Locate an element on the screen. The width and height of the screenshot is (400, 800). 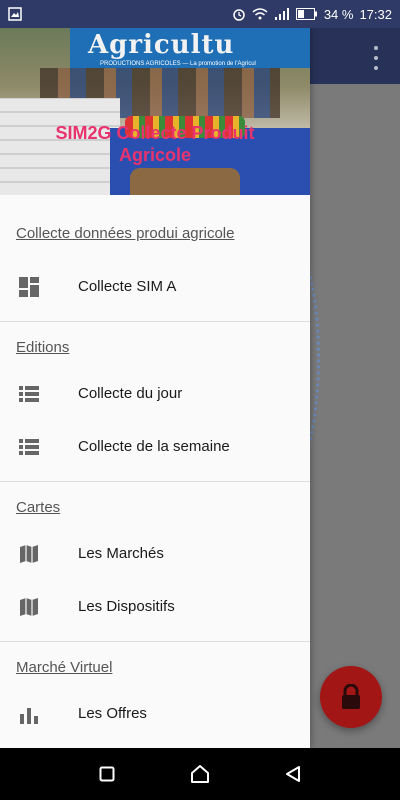
back-icon is located at coordinates (293, 774).